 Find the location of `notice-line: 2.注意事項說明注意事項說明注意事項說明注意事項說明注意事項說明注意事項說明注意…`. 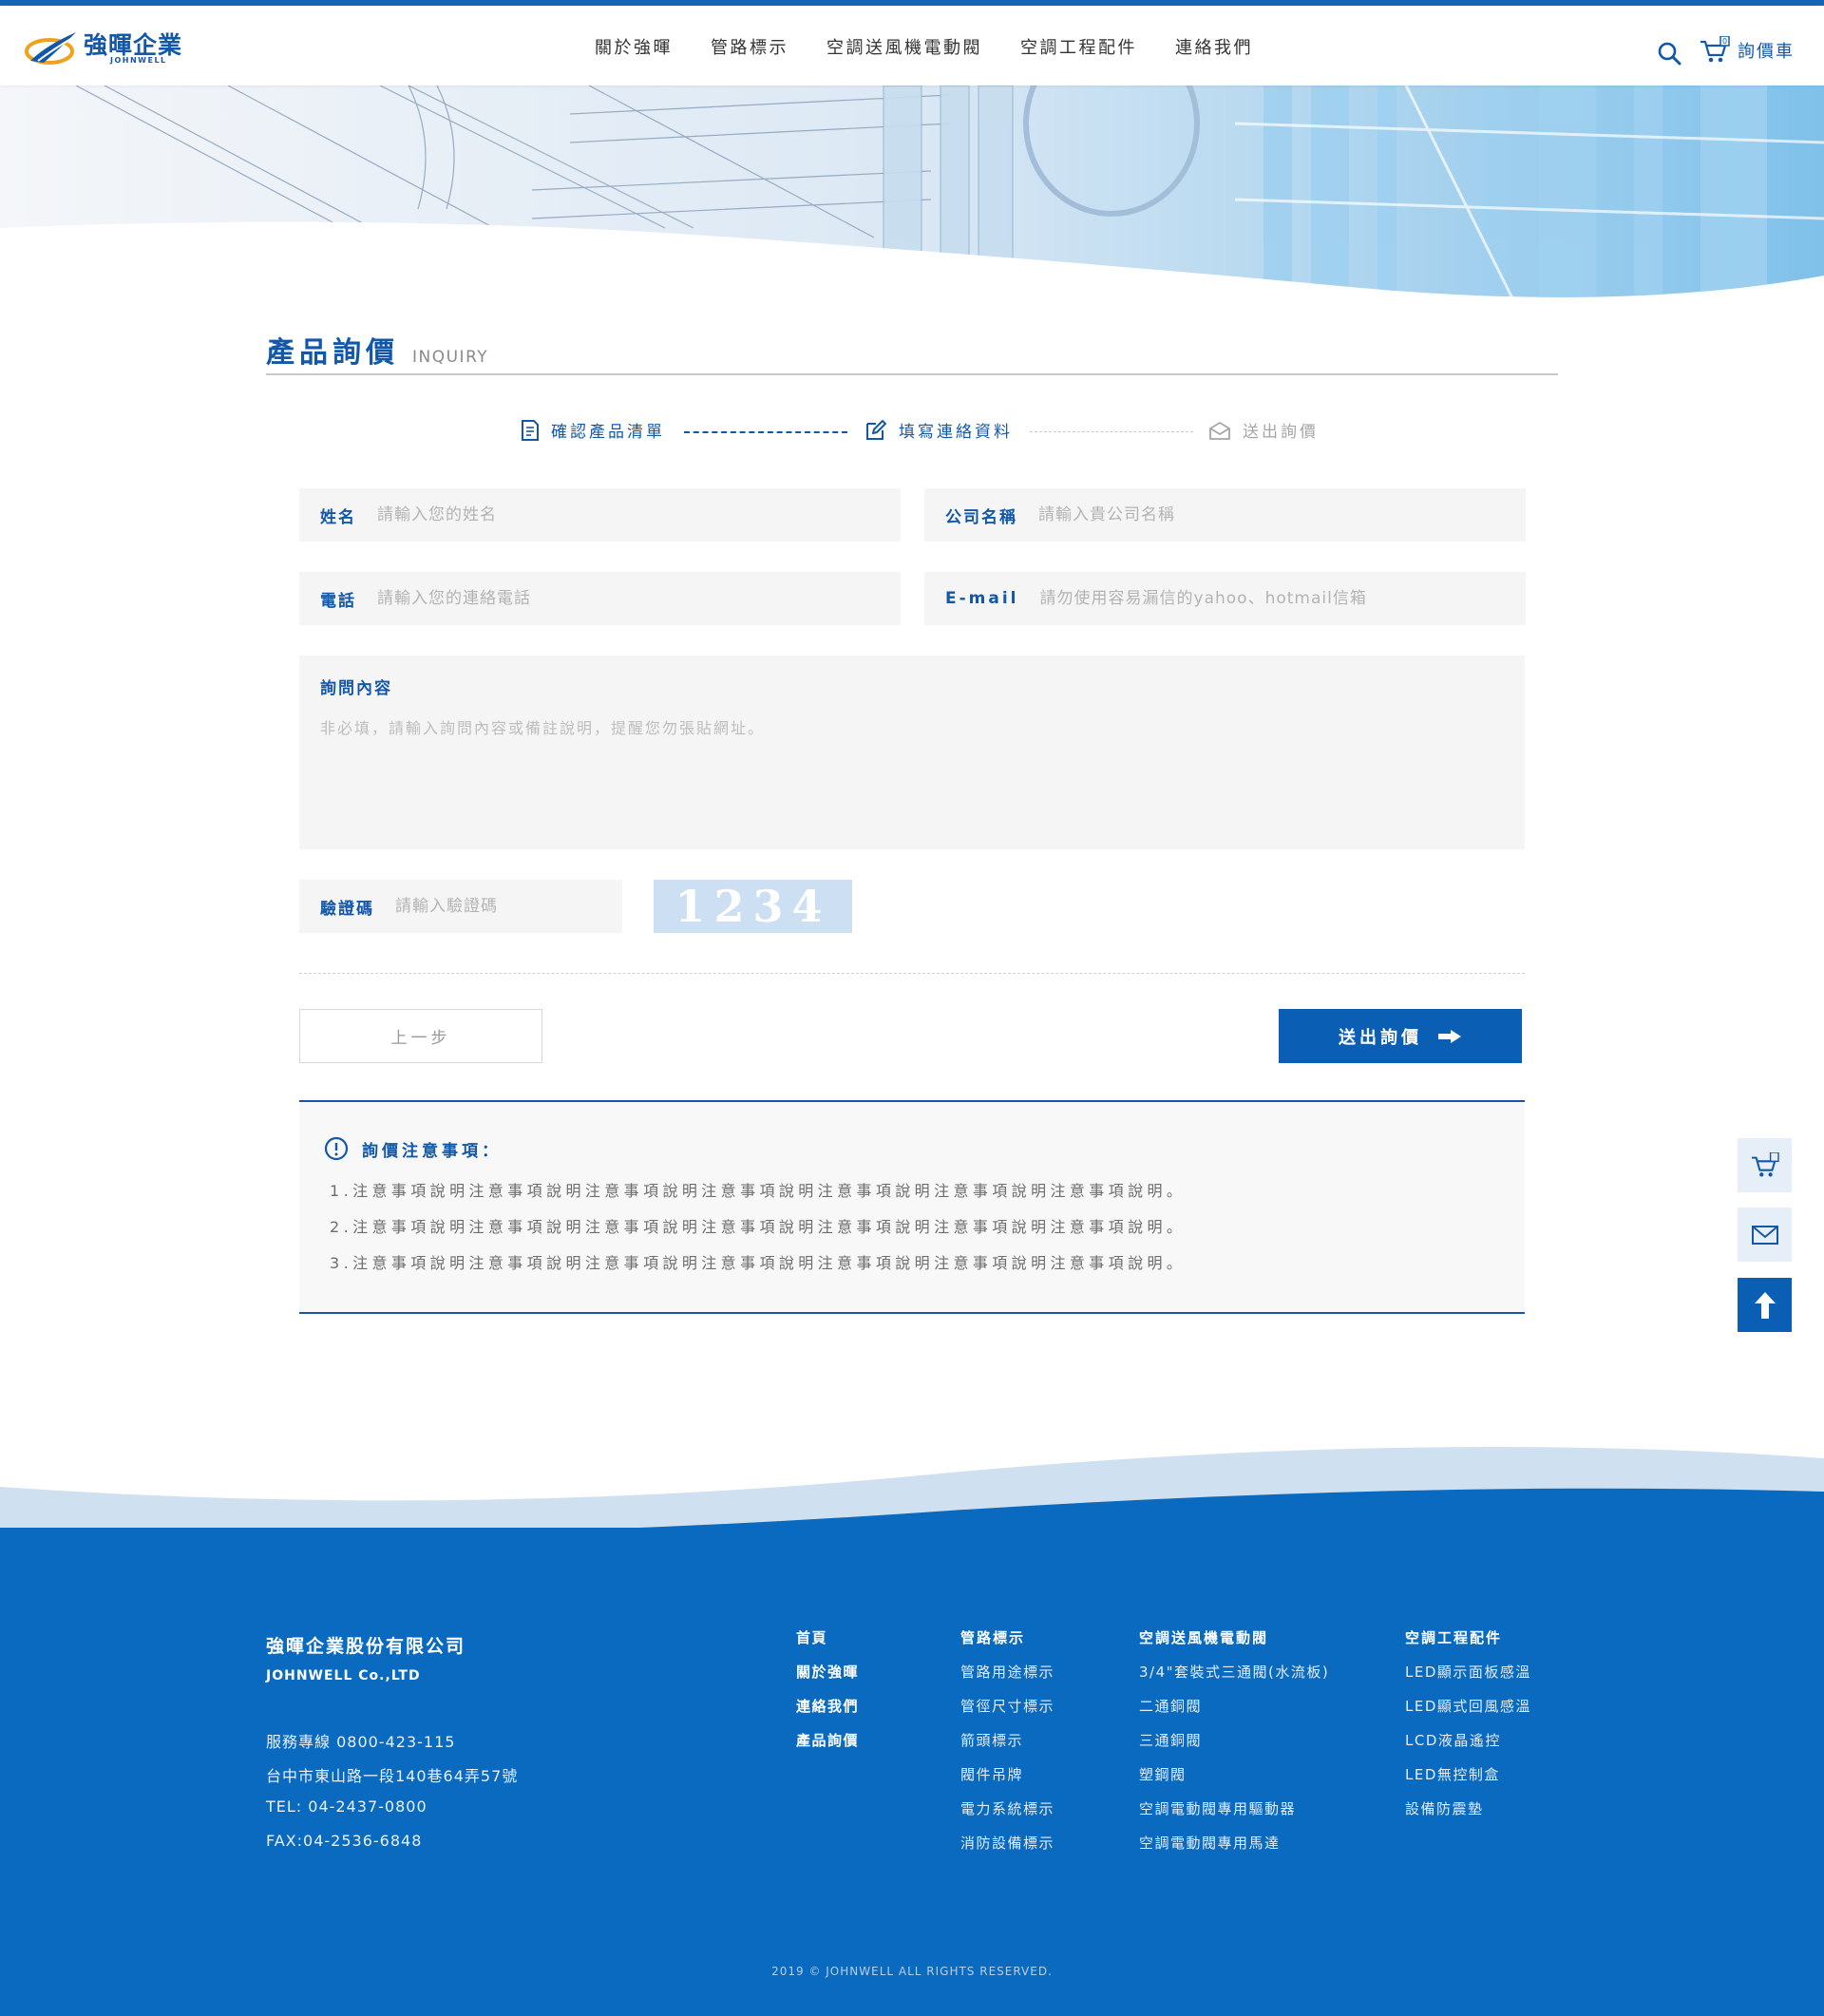

notice-line: 2.注意事項說明注意事項說明注意事項說明注意事項說明注意事項說明注意事項說明注意… is located at coordinates (758, 1227).